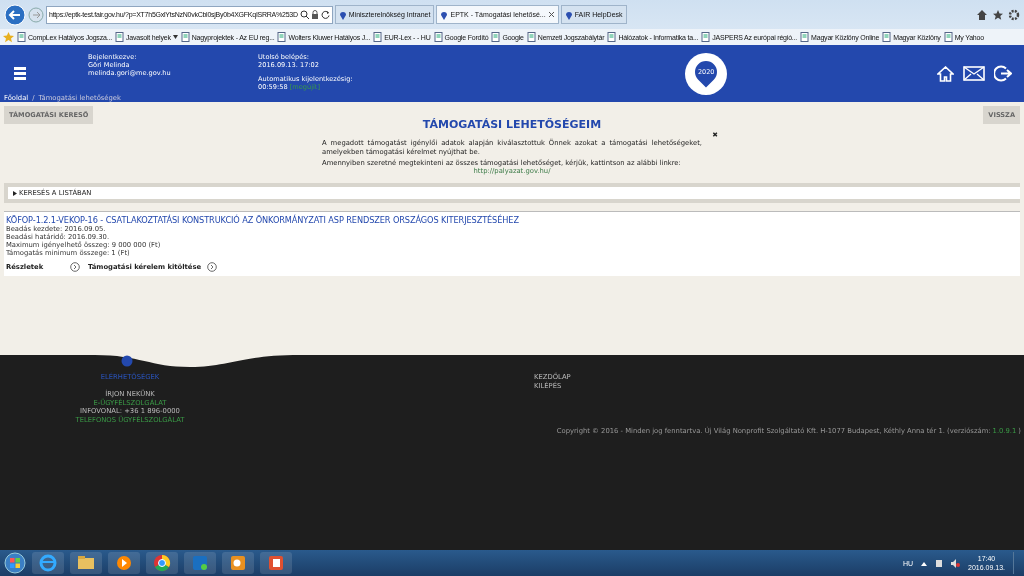  What do you see at coordinates (955, 563) in the screenshot?
I see `volume-icon` at bounding box center [955, 563].